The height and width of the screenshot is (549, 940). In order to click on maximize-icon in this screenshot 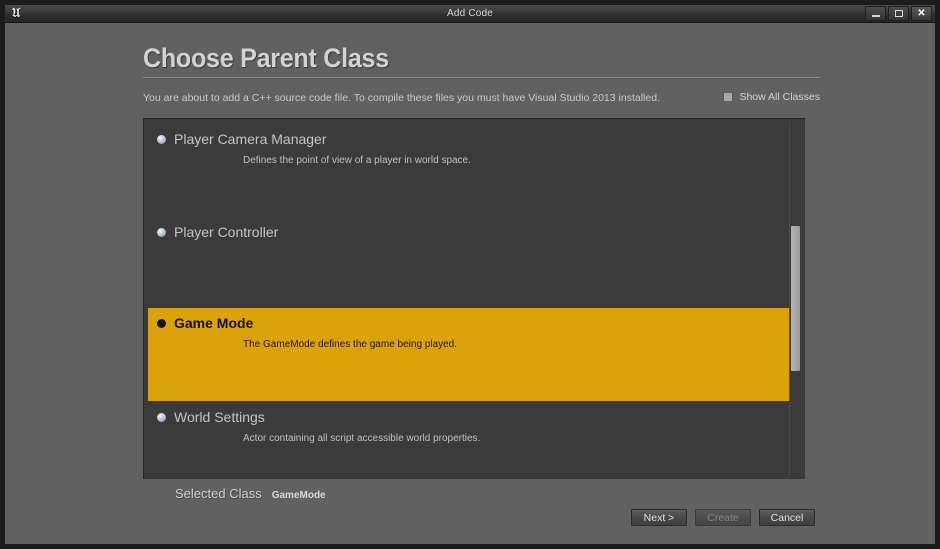, I will do `click(898, 13)`.